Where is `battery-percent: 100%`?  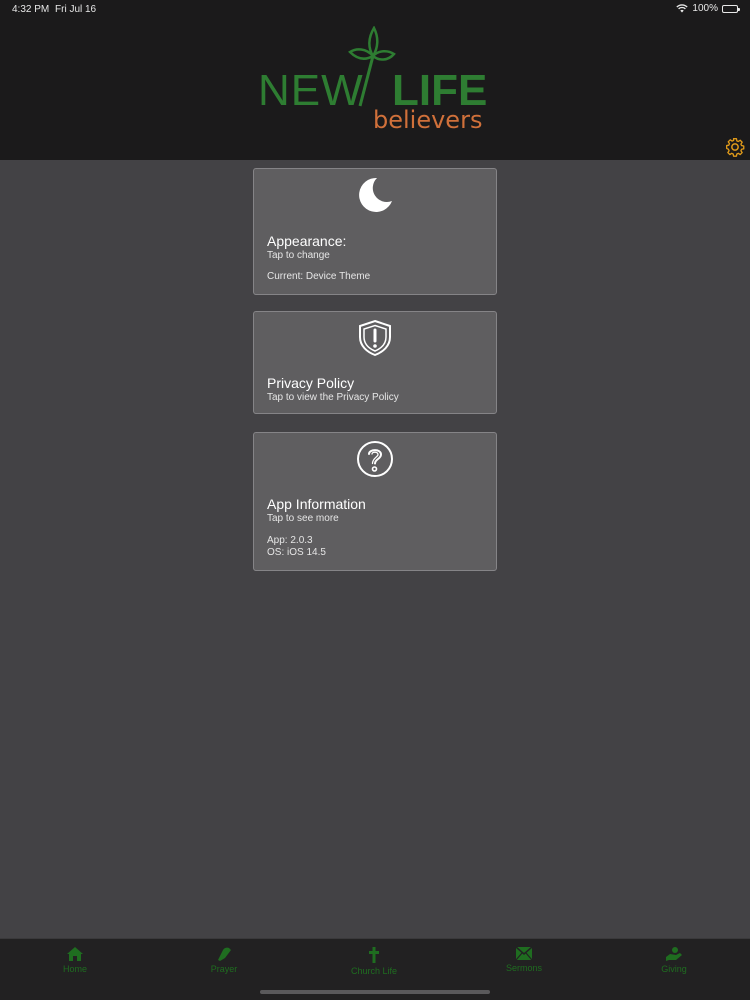
battery-percent: 100% is located at coordinates (705, 8).